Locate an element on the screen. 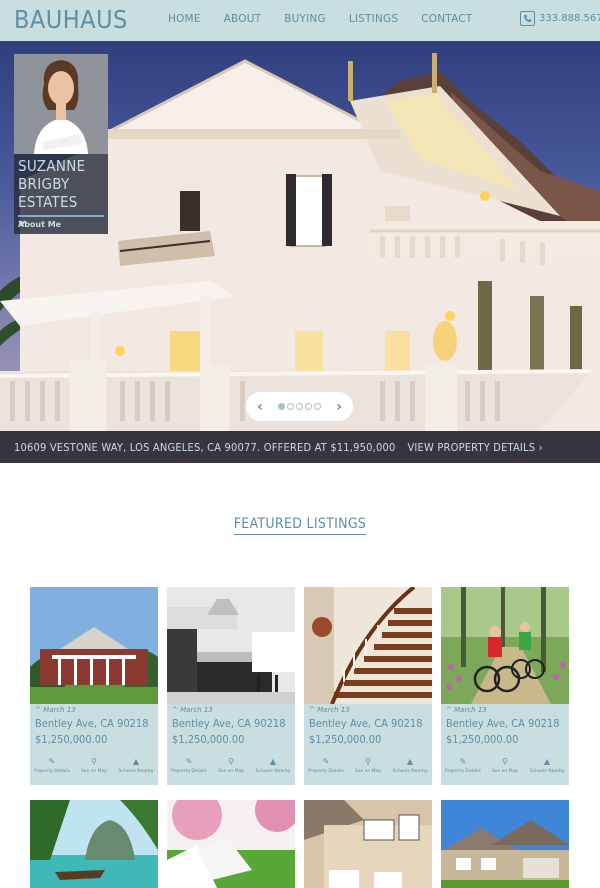 The image size is (600, 888). slider-prev-button: ‹ is located at coordinates (260, 407).